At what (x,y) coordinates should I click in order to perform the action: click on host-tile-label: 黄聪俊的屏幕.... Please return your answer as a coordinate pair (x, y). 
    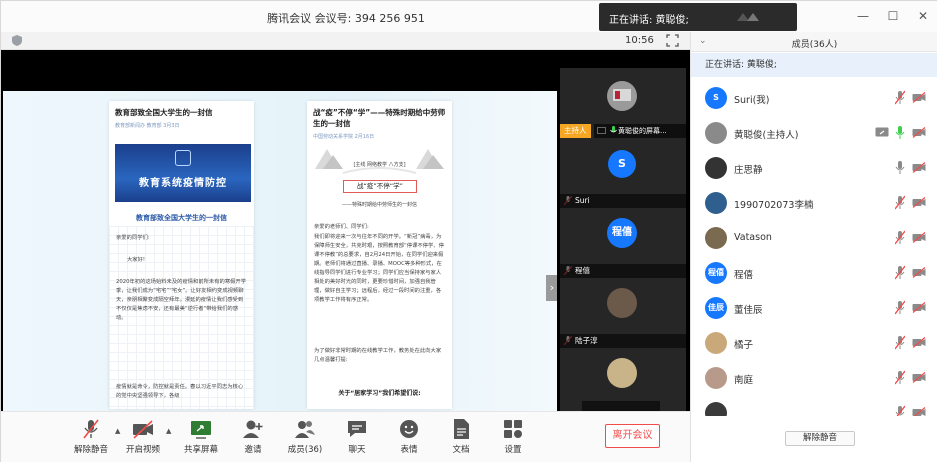
    Looking at the image, I should click on (640, 131).